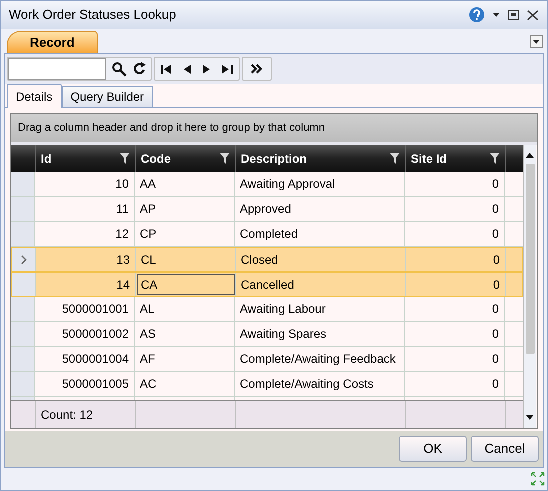 The image size is (548, 491). What do you see at coordinates (320, 309) in the screenshot?
I see `table-cell: Awaiting Labour` at bounding box center [320, 309].